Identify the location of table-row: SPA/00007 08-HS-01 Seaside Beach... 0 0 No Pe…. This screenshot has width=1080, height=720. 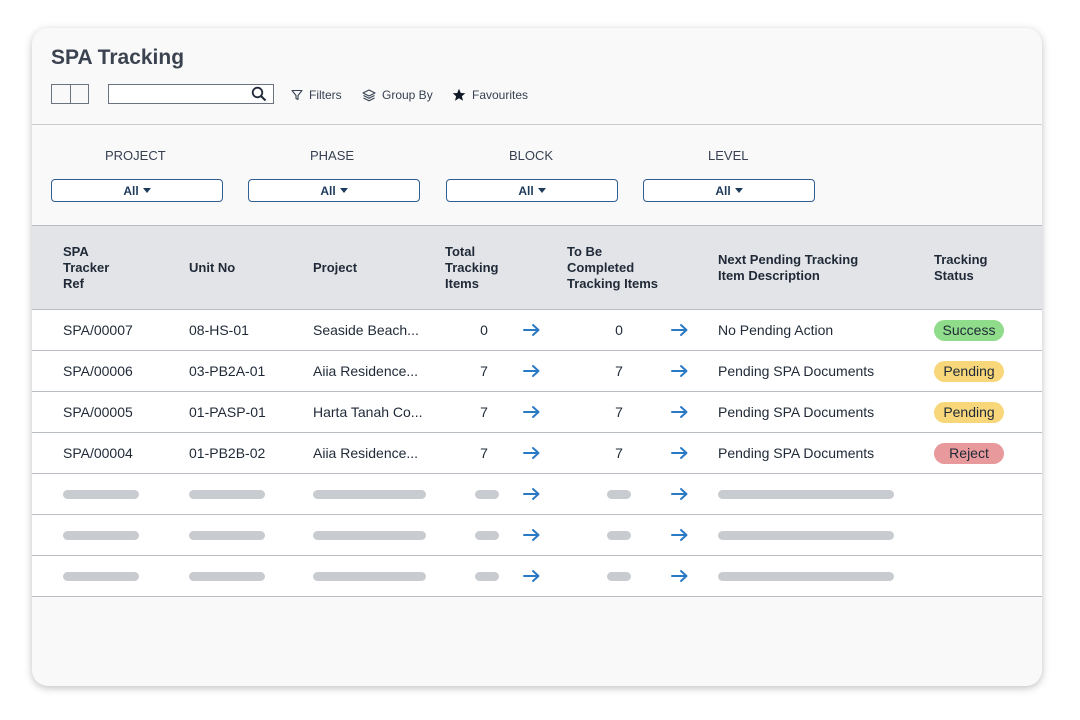
(537, 330).